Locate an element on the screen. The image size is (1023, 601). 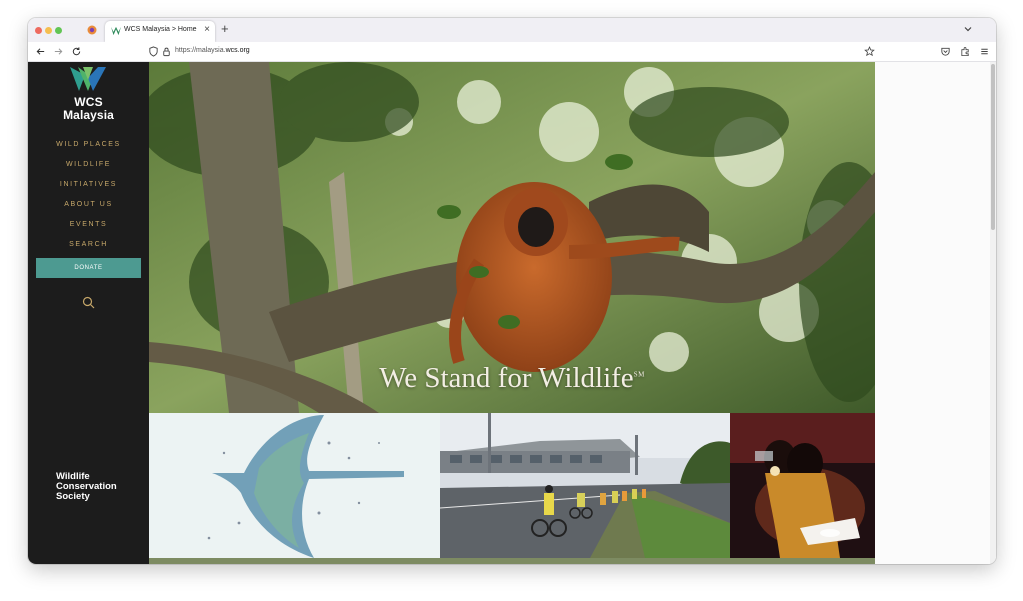
shield-icon is located at coordinates (153, 51).